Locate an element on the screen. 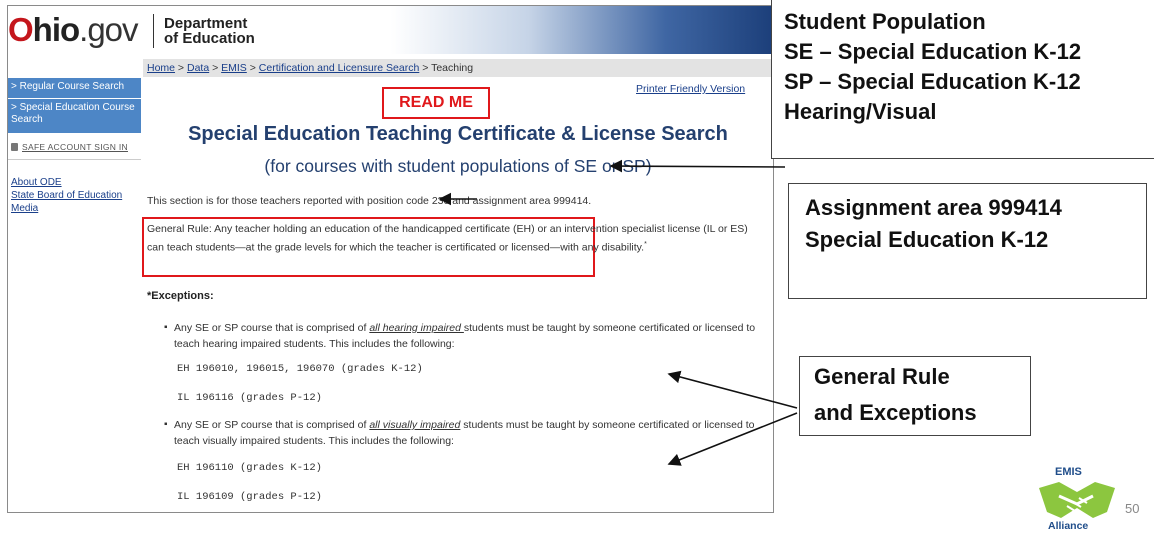 The image size is (1156, 533). emis-alliance-logo: EMIS Alliance is located at coordinates (1077, 499).